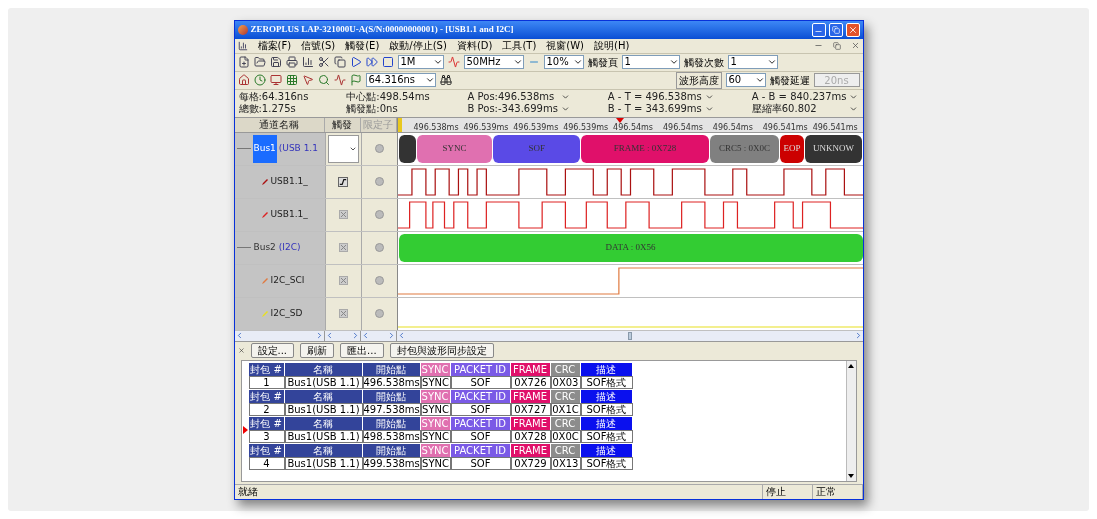 The image size is (1097, 519). I want to click on menu-item: 視窗(W), so click(565, 45).